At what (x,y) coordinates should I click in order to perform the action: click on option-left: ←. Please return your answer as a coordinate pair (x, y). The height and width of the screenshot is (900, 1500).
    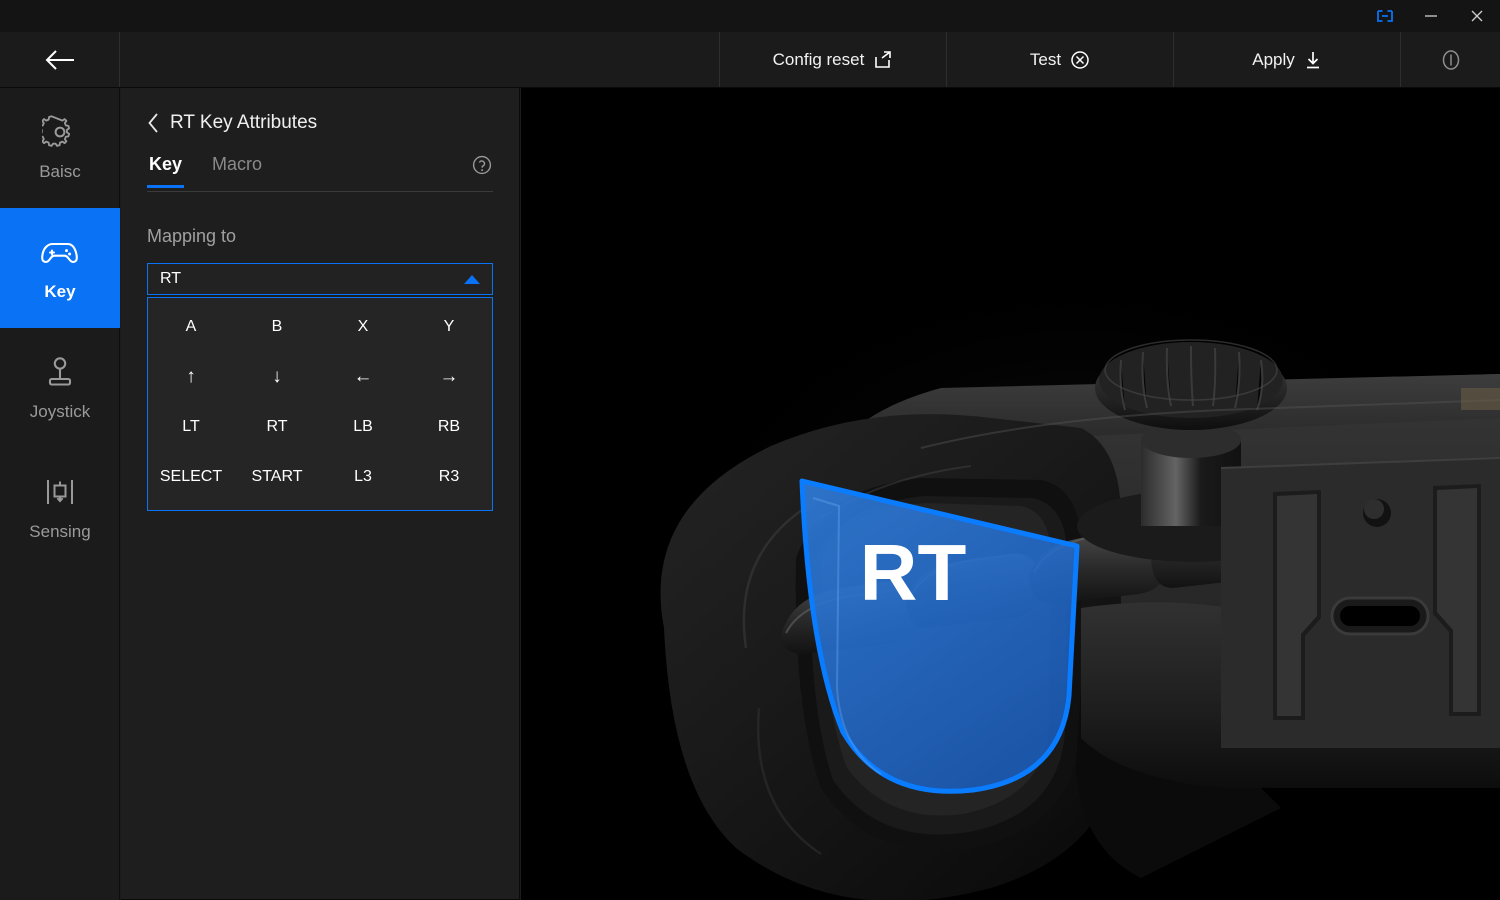
    Looking at the image, I should click on (363, 377).